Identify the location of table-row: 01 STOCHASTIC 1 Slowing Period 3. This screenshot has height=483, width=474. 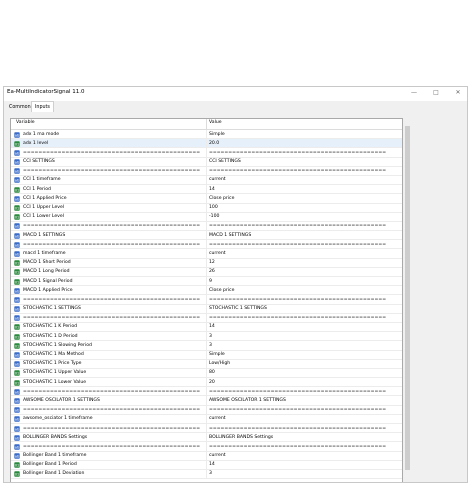
(206, 346).